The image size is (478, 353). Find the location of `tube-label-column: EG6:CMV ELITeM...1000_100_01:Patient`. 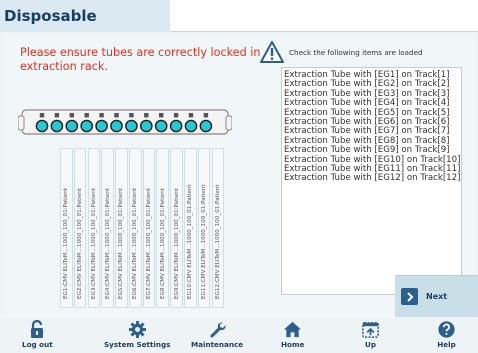

tube-label-column: EG6:CMV ELITeM...1000_100_01:Patient is located at coordinates (135, 228).